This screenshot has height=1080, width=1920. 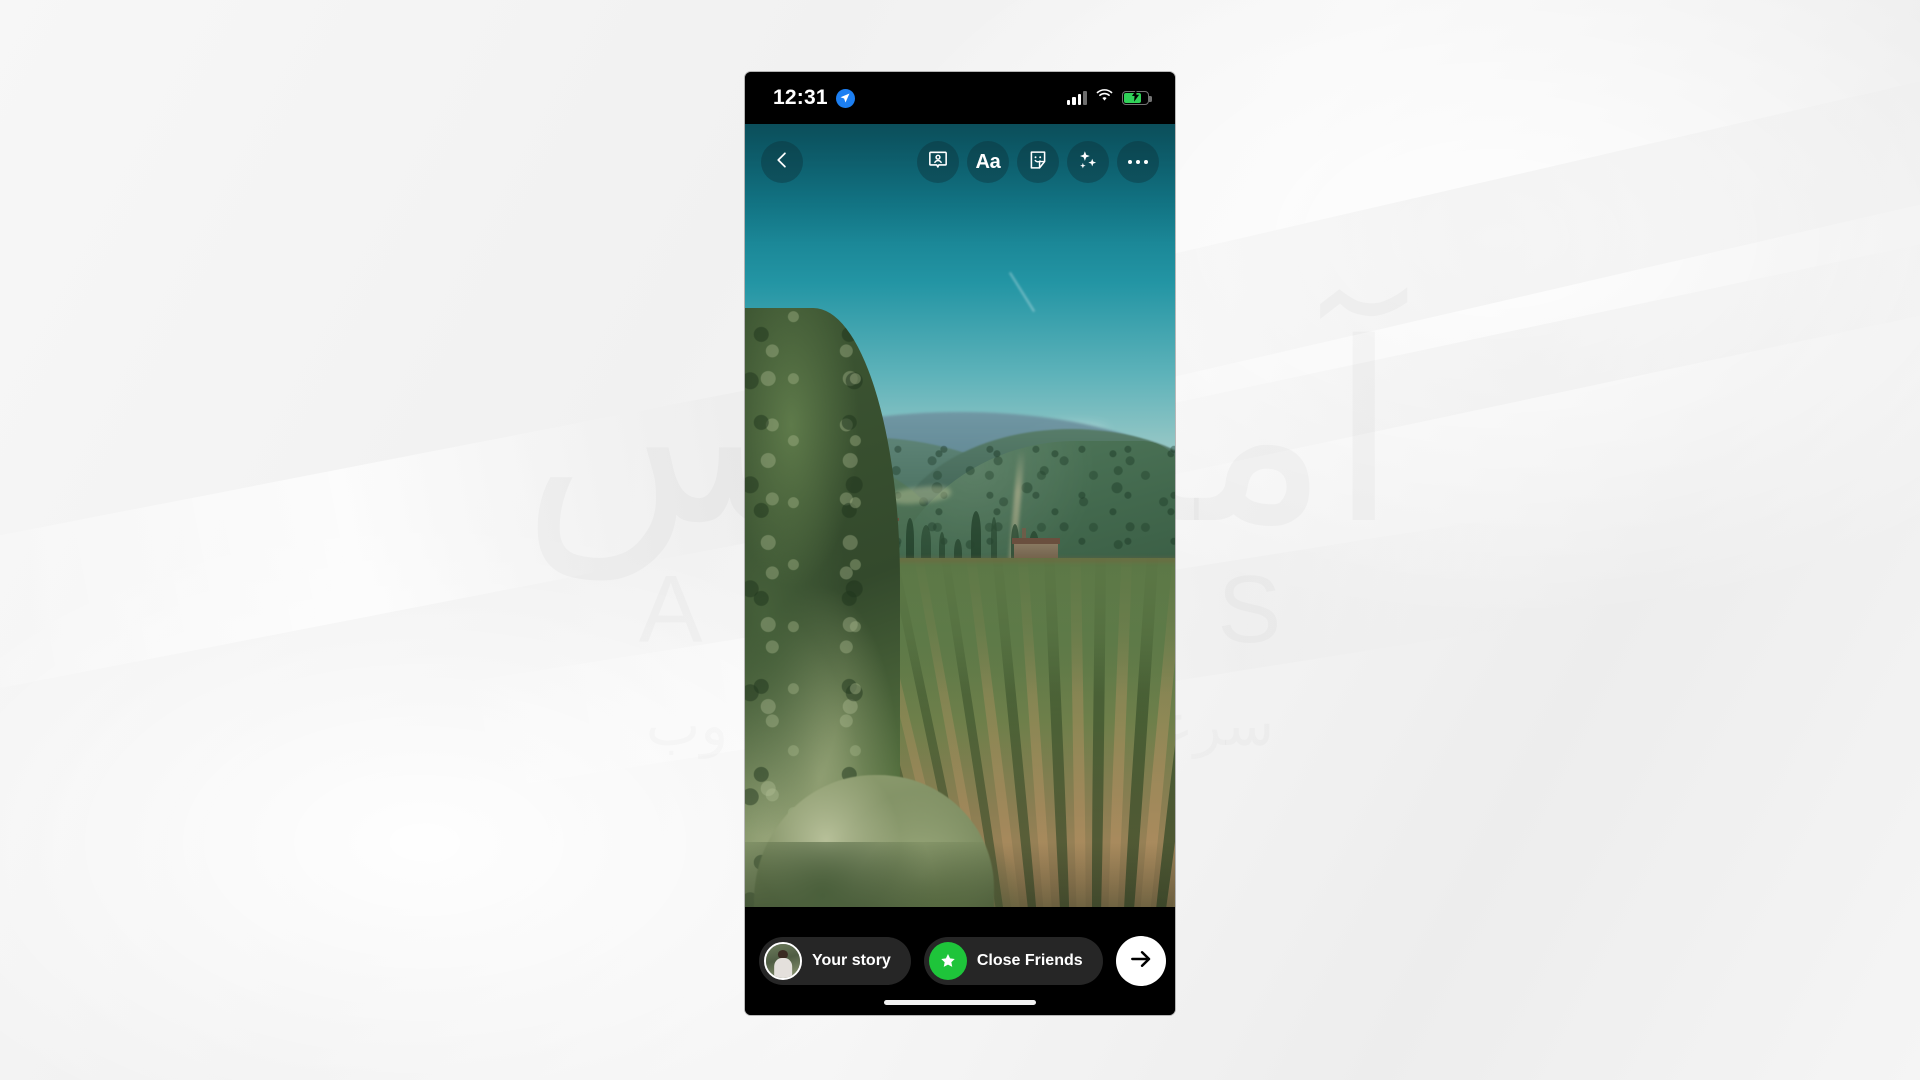 I want to click on back-button, so click(x=782, y=162).